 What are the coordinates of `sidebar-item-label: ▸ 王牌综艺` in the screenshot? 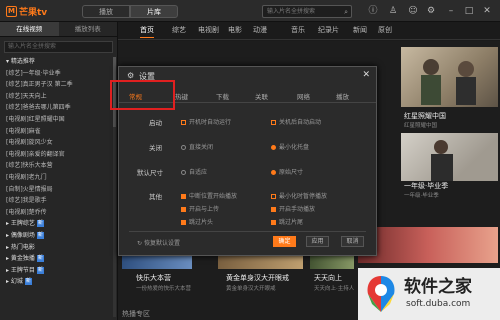 It's located at (20, 224).